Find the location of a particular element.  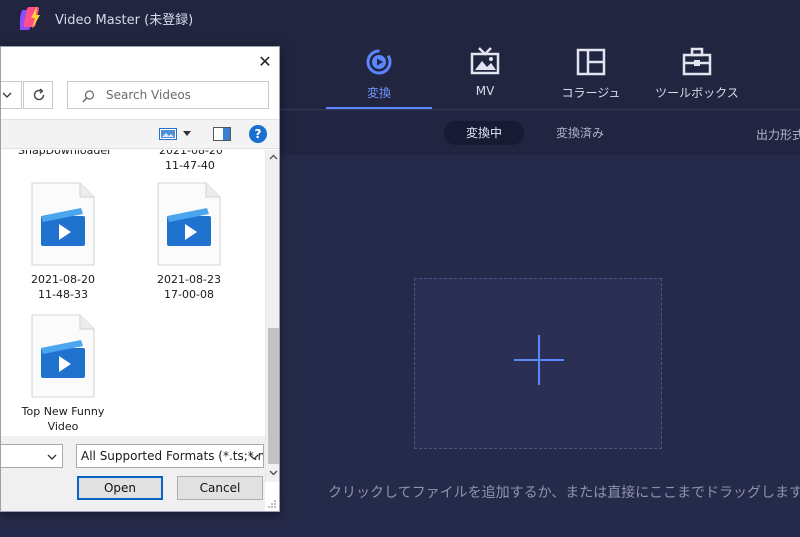

view-menu-chevron-icon is located at coordinates (187, 133).